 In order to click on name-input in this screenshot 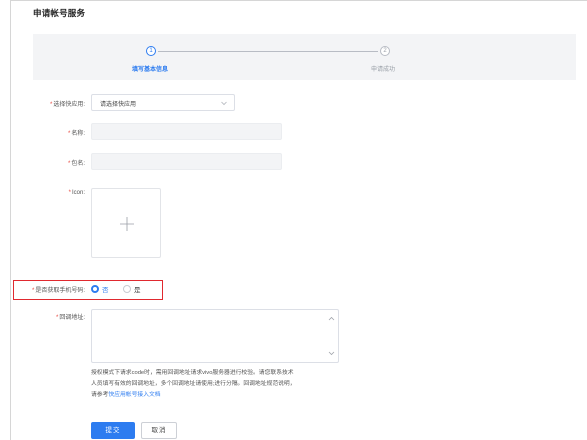, I will do `click(186, 131)`.